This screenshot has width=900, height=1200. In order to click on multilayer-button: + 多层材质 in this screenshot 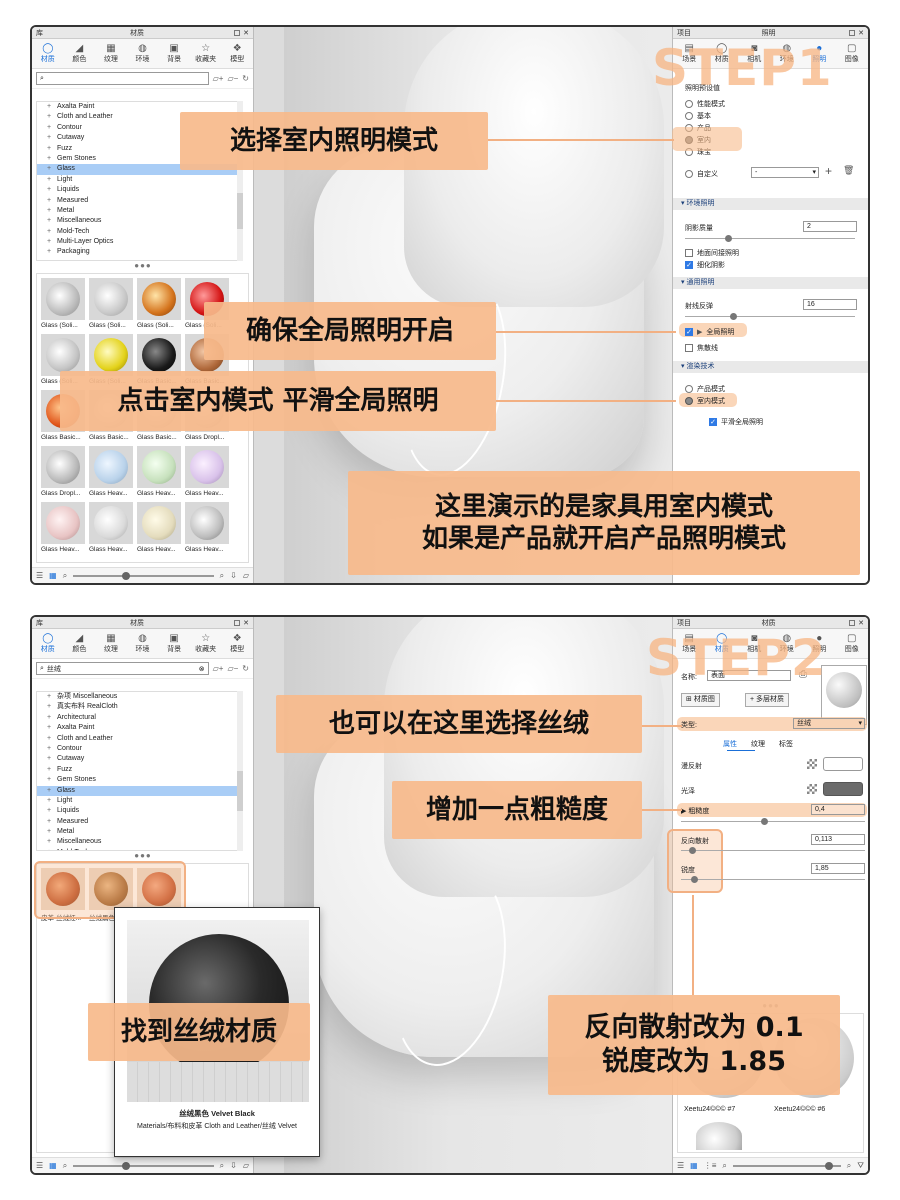, I will do `click(767, 700)`.